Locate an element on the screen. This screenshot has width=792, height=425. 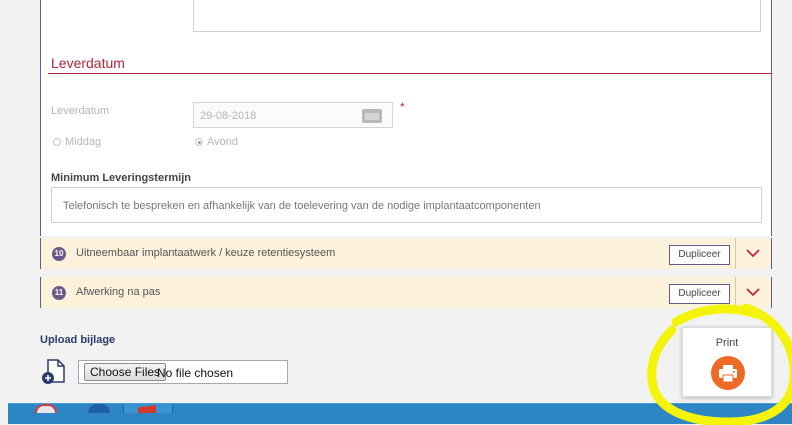
radio-middag: Middag is located at coordinates (77, 142).